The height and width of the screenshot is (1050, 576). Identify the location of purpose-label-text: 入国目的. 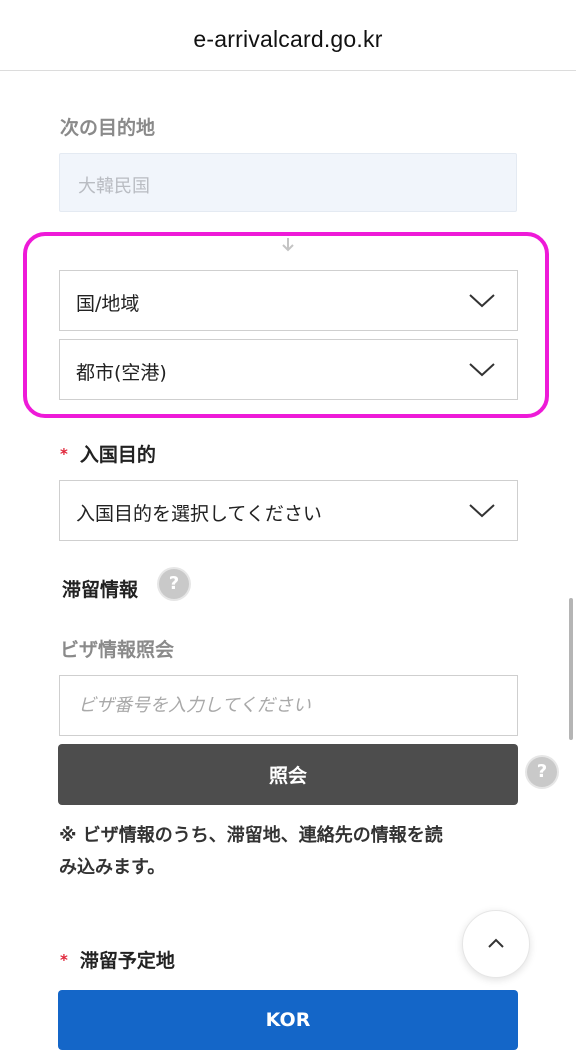
(117, 455).